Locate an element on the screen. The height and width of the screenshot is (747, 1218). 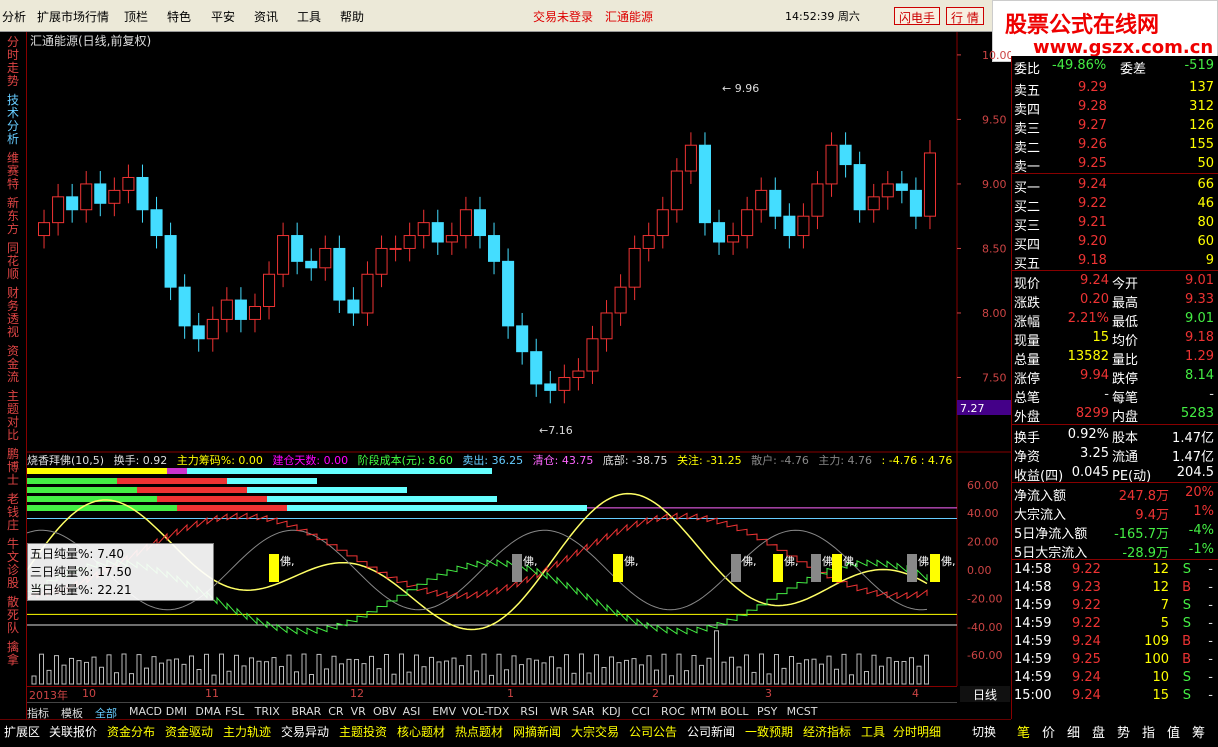
sidebar-item: 老钱庄 is located at coordinates (13, 512).